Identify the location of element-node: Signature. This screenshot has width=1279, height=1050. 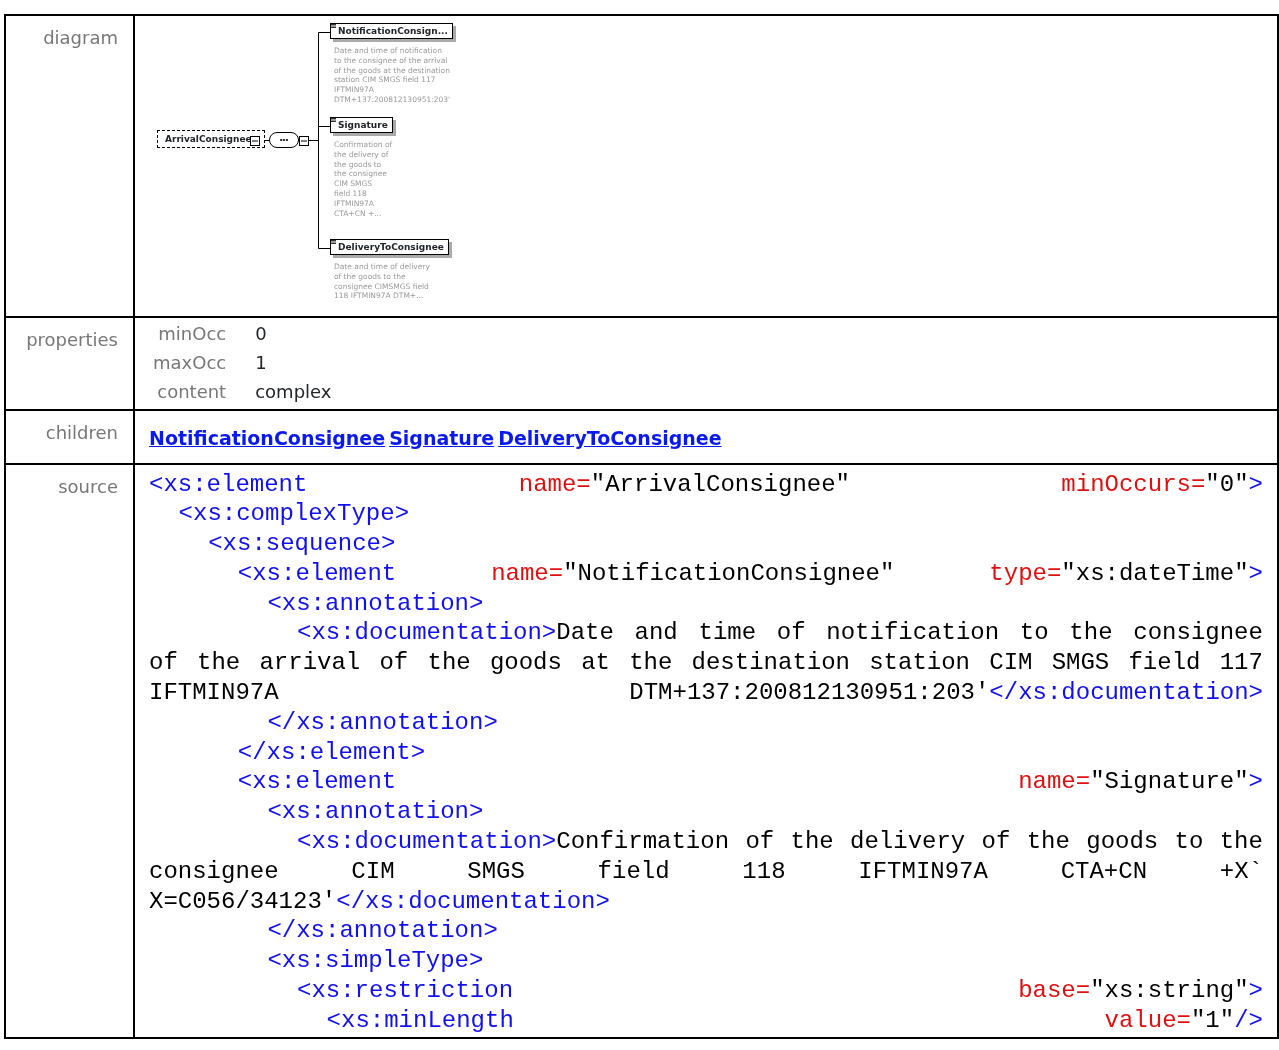
(361, 125).